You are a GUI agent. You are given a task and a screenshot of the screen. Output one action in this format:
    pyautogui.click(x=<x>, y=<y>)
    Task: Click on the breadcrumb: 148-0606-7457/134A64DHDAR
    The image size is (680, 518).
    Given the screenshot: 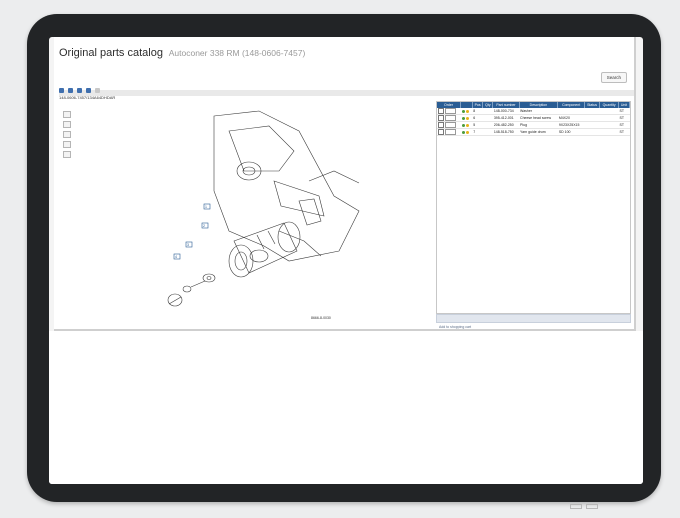 What is the action you would take?
    pyautogui.click(x=87, y=97)
    